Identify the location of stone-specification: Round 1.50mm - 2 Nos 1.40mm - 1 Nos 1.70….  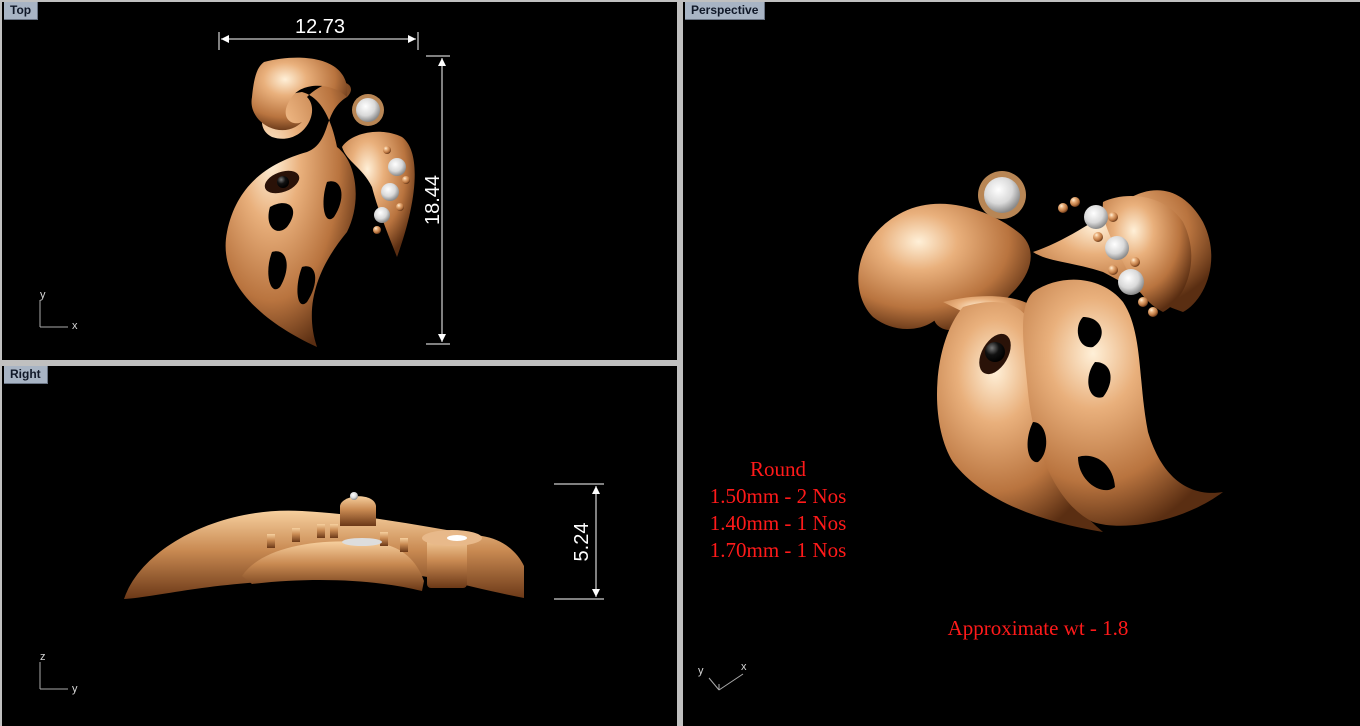
(778, 509).